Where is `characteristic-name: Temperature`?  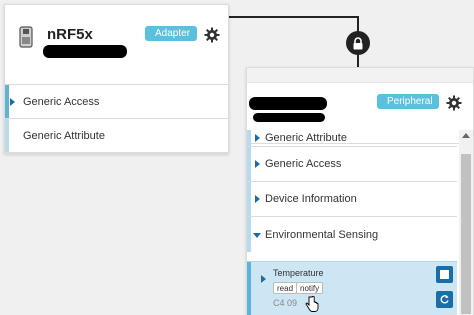 characteristic-name: Temperature is located at coordinates (298, 273).